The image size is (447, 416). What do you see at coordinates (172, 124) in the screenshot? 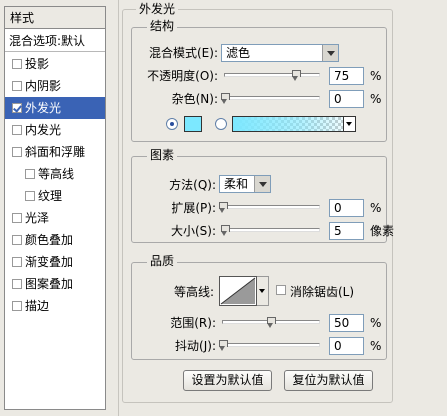
I see `solid-color-radio` at bounding box center [172, 124].